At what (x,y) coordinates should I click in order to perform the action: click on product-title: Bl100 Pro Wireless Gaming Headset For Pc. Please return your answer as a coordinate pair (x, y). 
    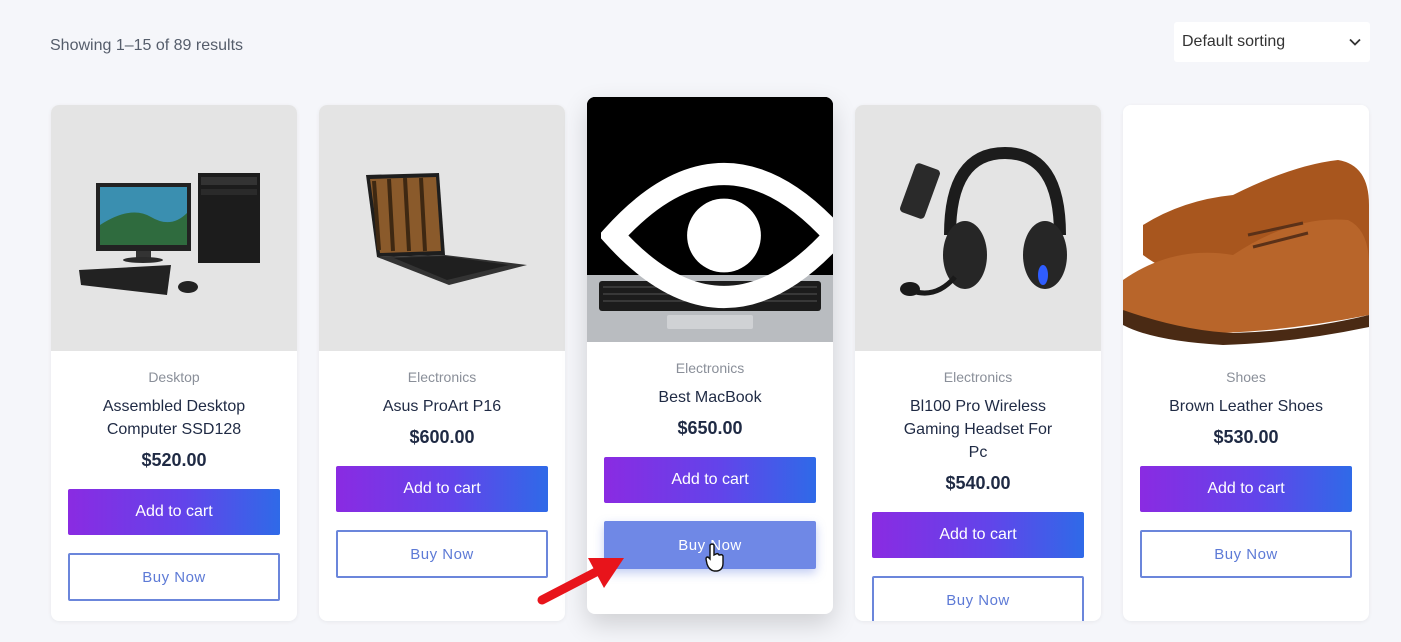
    Looking at the image, I should click on (978, 429).